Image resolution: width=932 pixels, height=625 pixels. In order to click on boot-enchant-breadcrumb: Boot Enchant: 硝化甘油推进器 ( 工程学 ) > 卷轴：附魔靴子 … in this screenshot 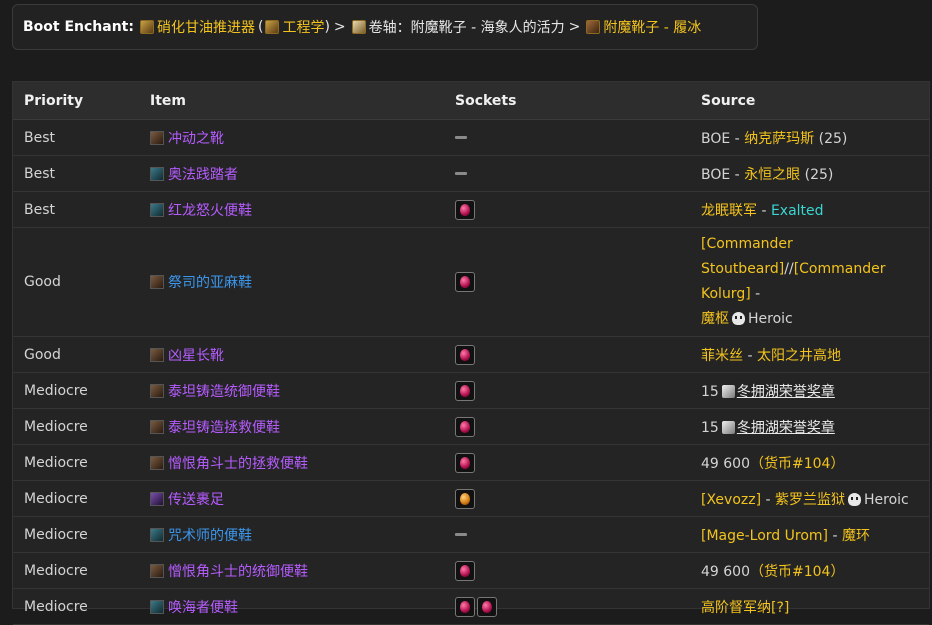, I will do `click(385, 27)`.